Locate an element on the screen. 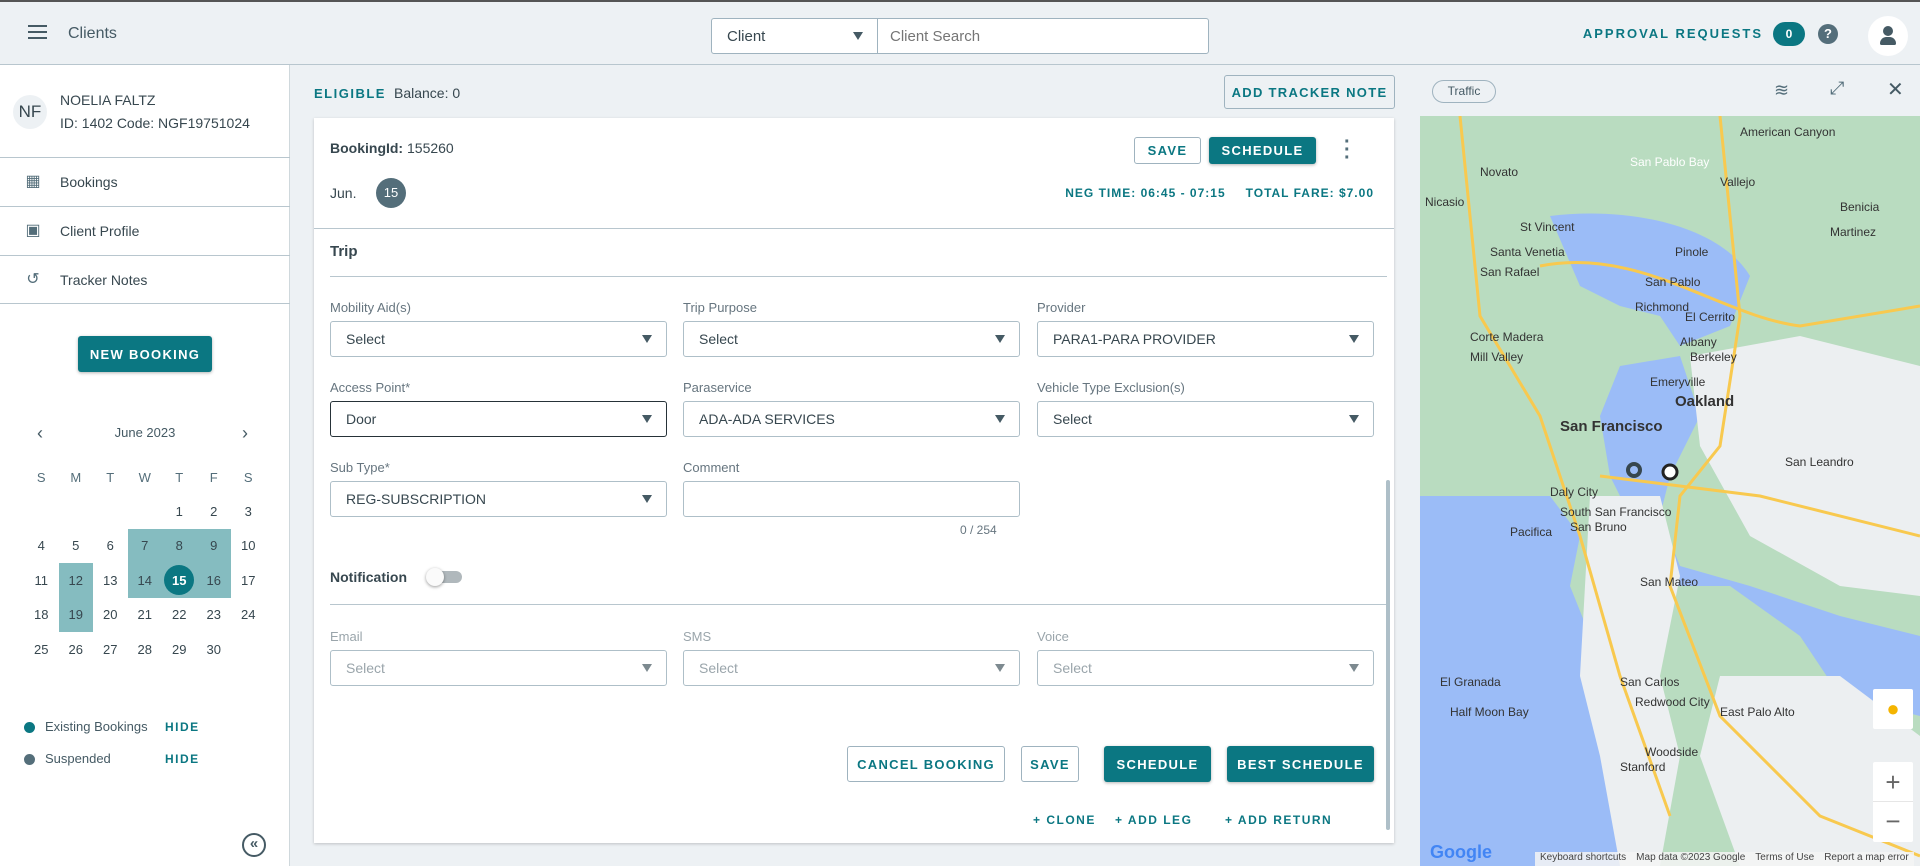 The height and width of the screenshot is (866, 1920). calendar-day: 19 is located at coordinates (75, 614).